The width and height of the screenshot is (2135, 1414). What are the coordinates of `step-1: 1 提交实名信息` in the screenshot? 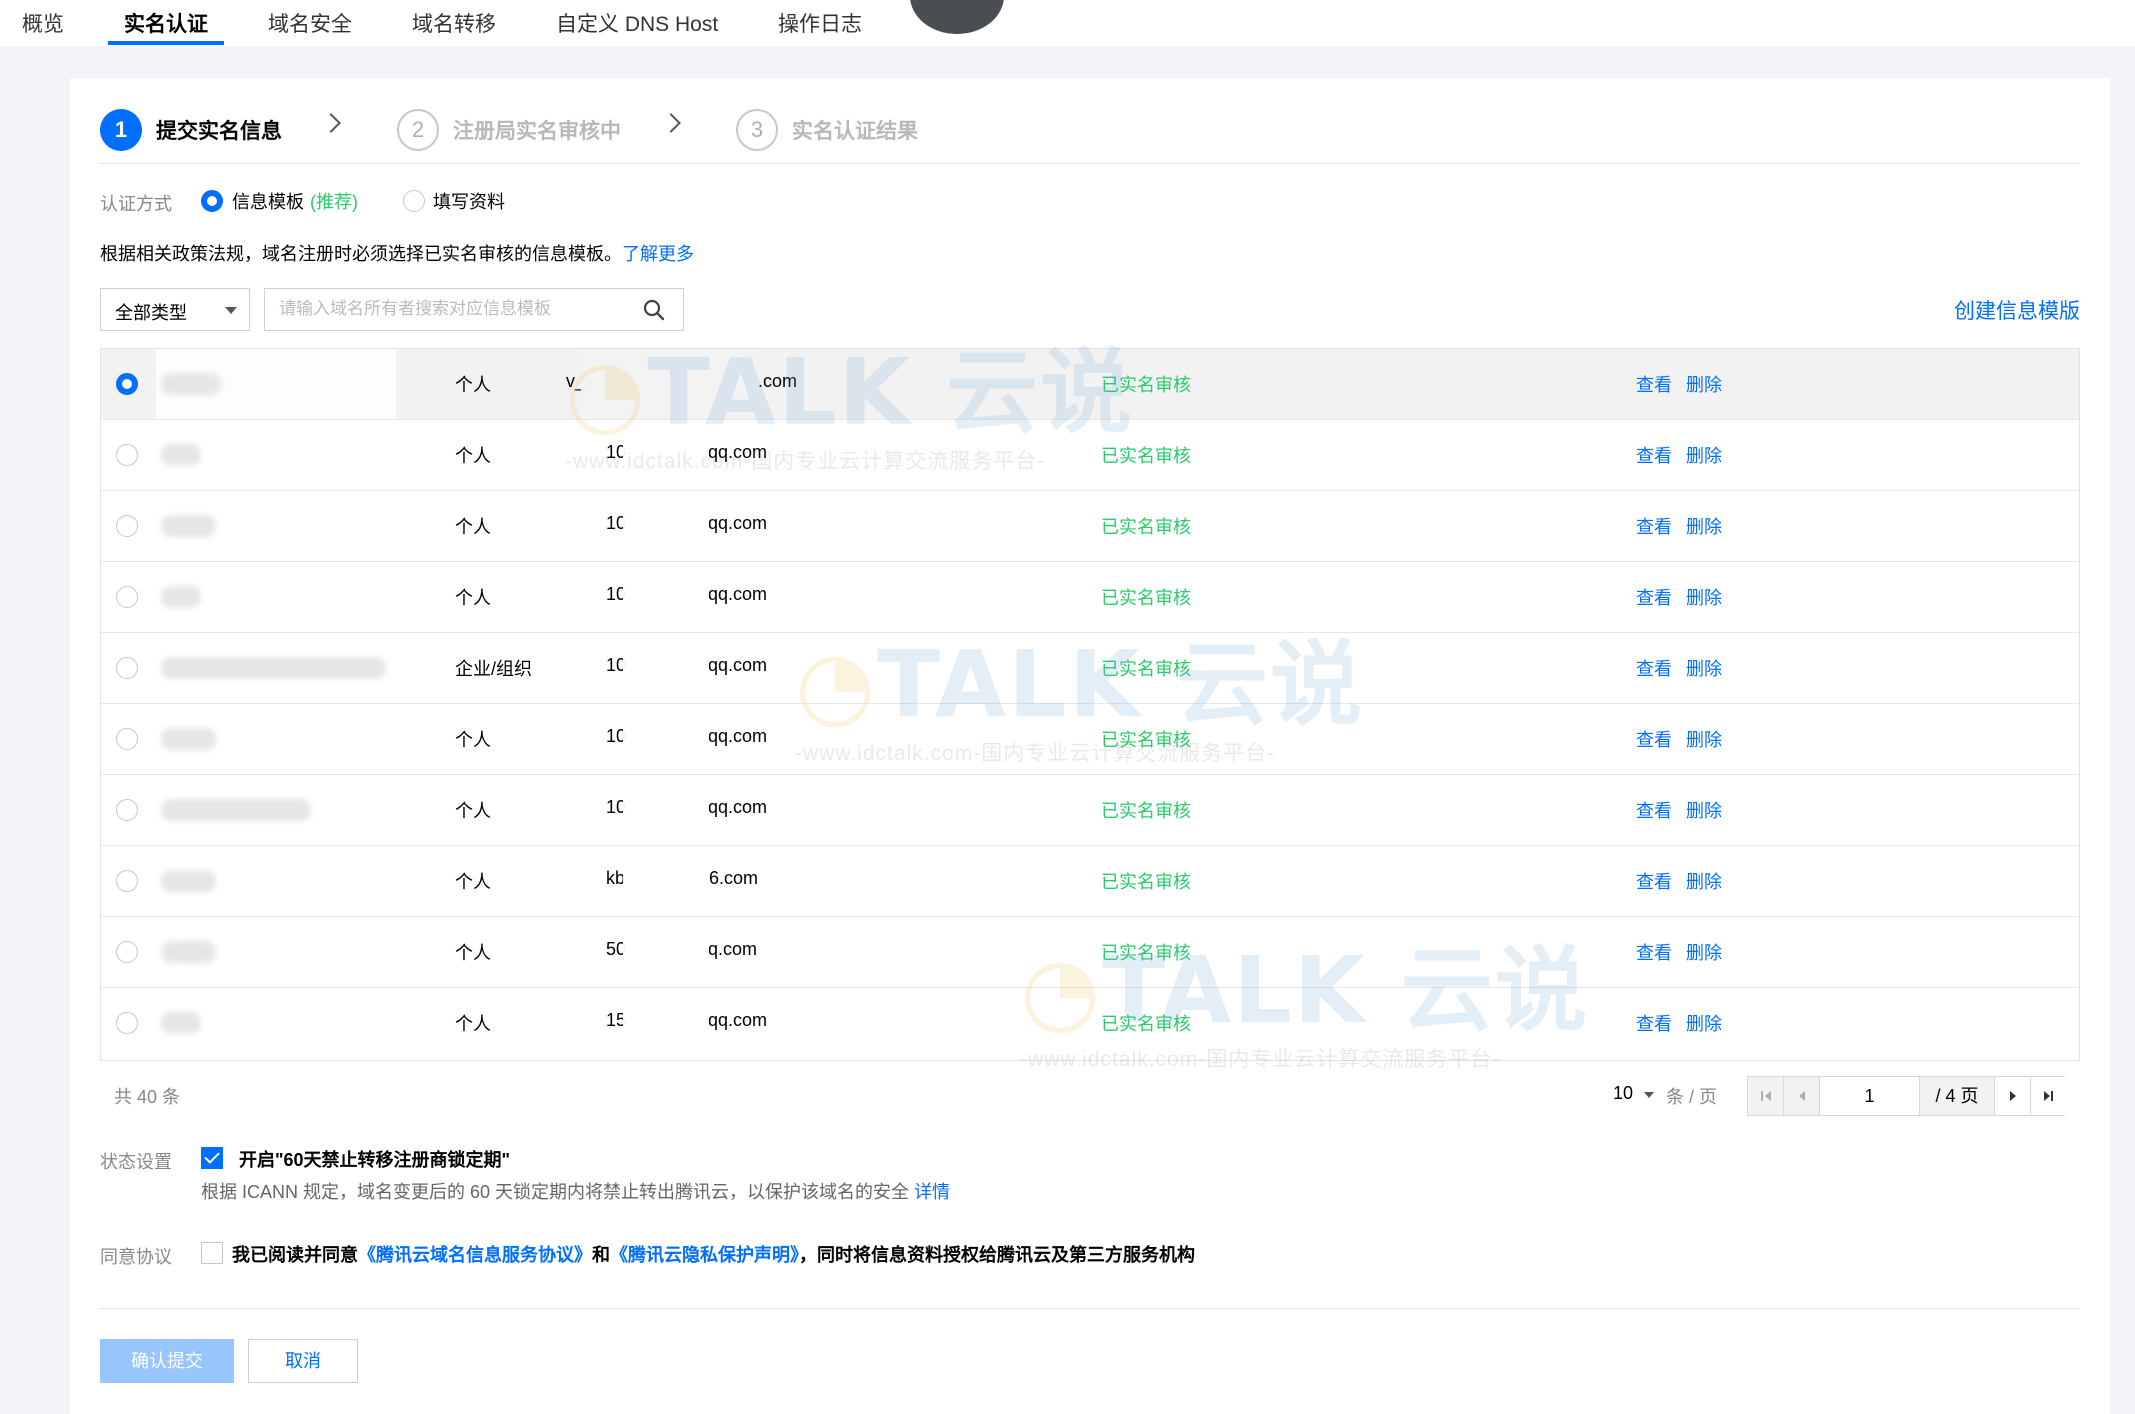 It's located at (191, 130).